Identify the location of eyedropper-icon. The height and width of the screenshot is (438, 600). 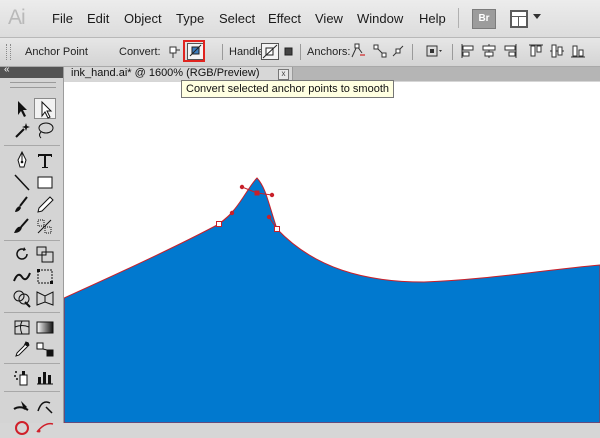
(22, 349).